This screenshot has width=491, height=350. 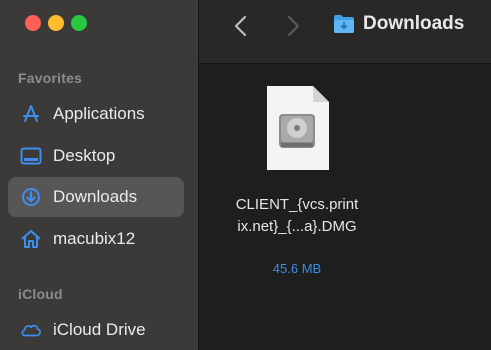 I want to click on chevron-right-icon, so click(x=293, y=26).